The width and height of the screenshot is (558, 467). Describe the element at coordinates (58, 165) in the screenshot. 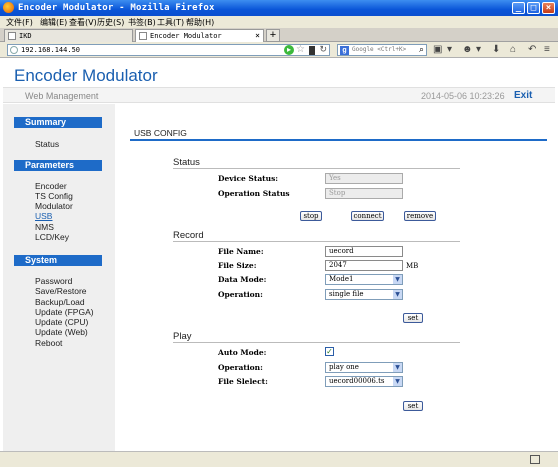

I see `sidebar-section-parameters: Parameters` at that location.